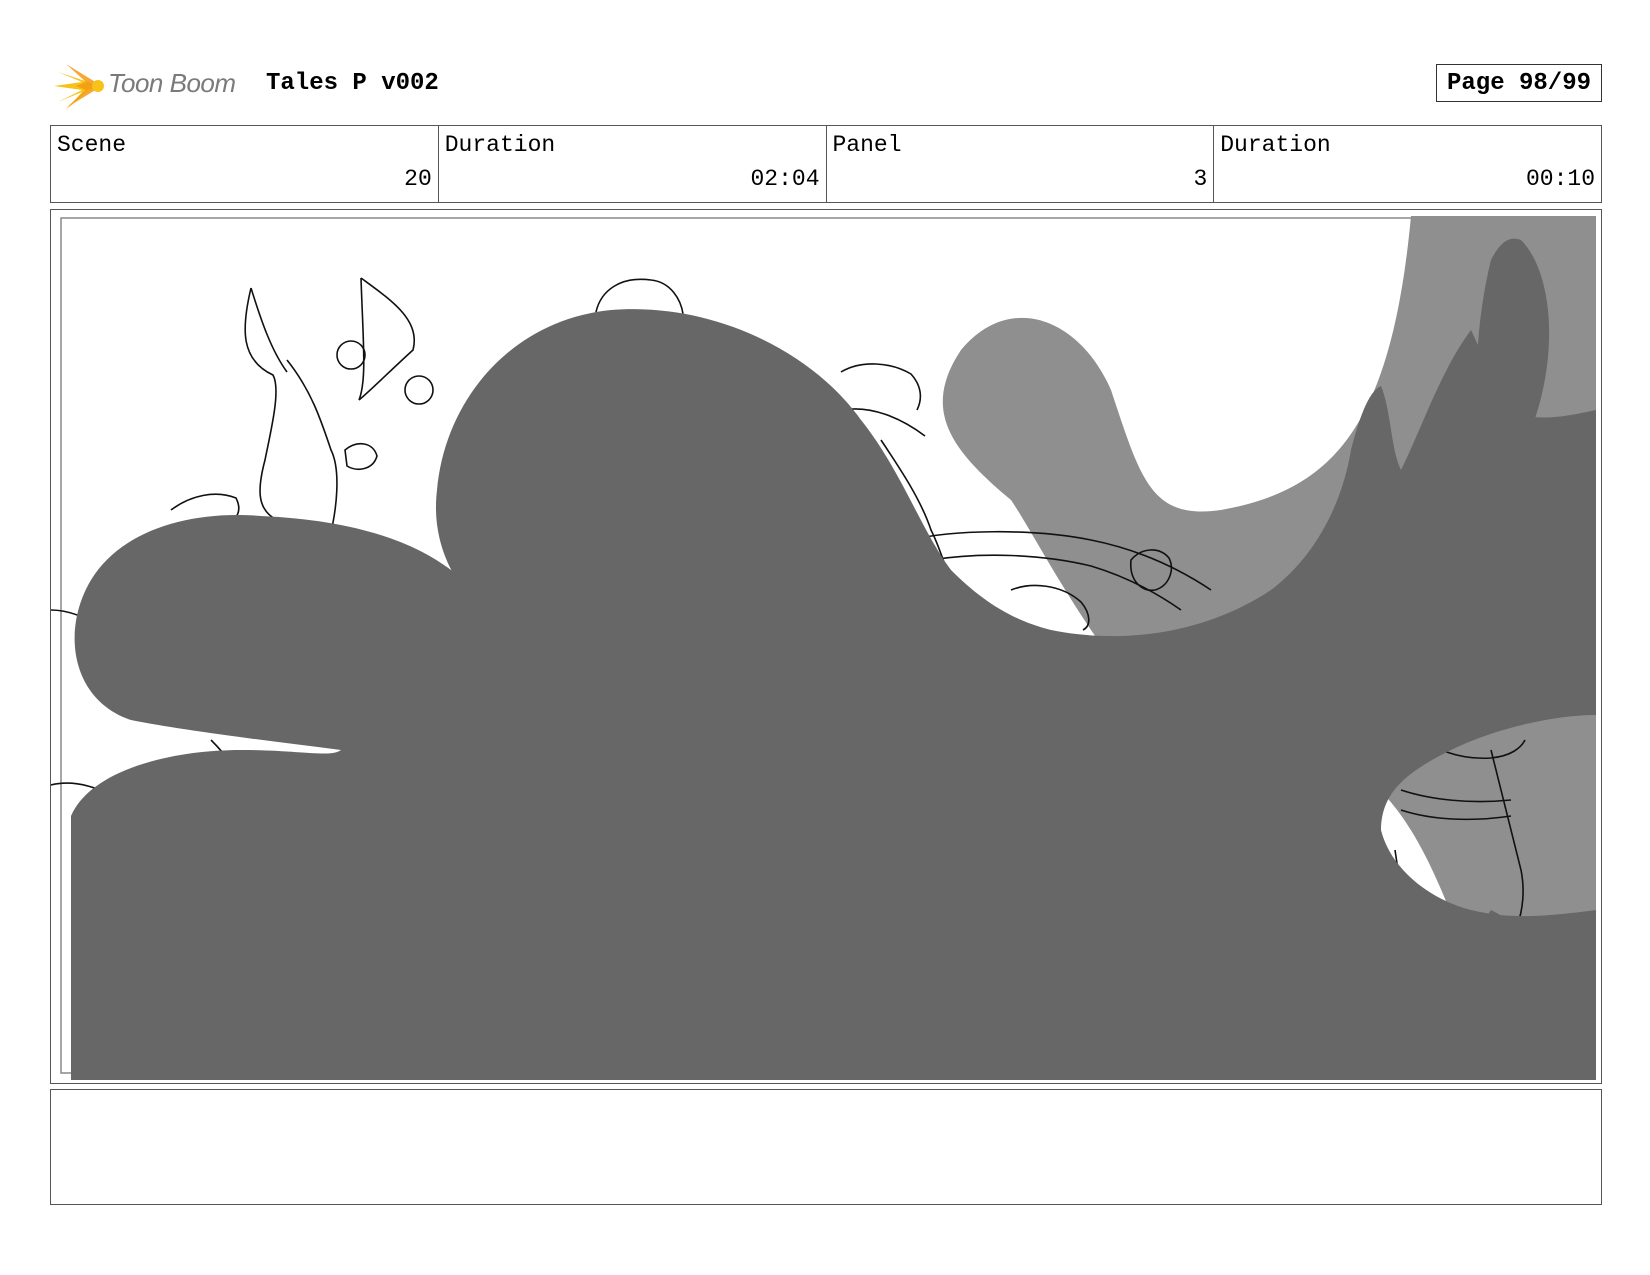 Image resolution: width=1650 pixels, height=1275 pixels. I want to click on starburst-icon, so click(79, 87).